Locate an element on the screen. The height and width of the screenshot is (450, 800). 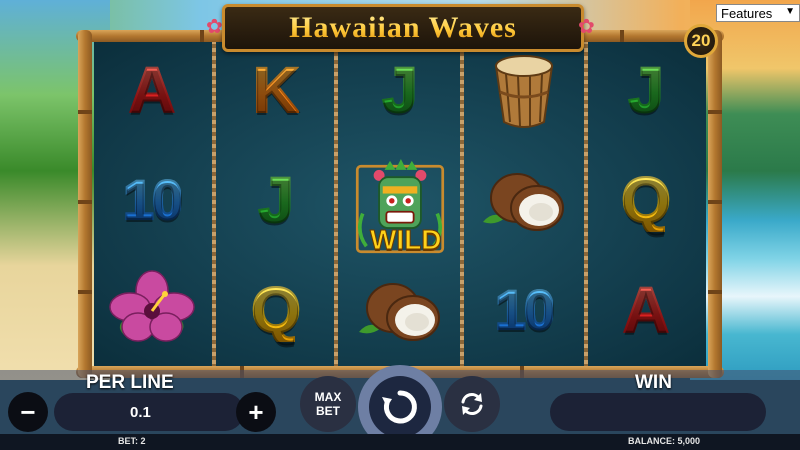
decrease-bet-button: − is located at coordinates (28, 412).